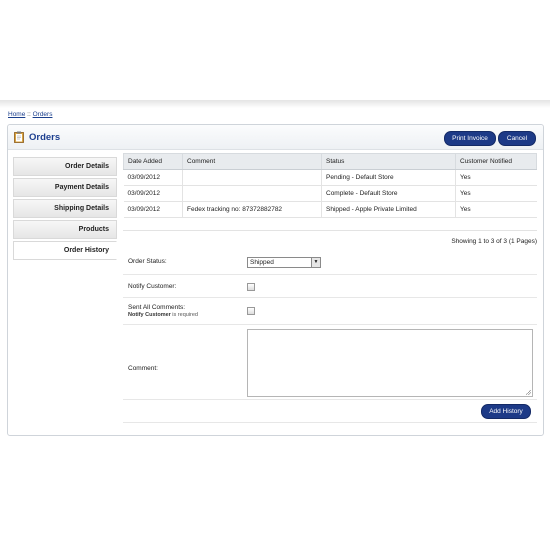  I want to click on notify-customer-row: Notify Customer:, so click(330, 286).